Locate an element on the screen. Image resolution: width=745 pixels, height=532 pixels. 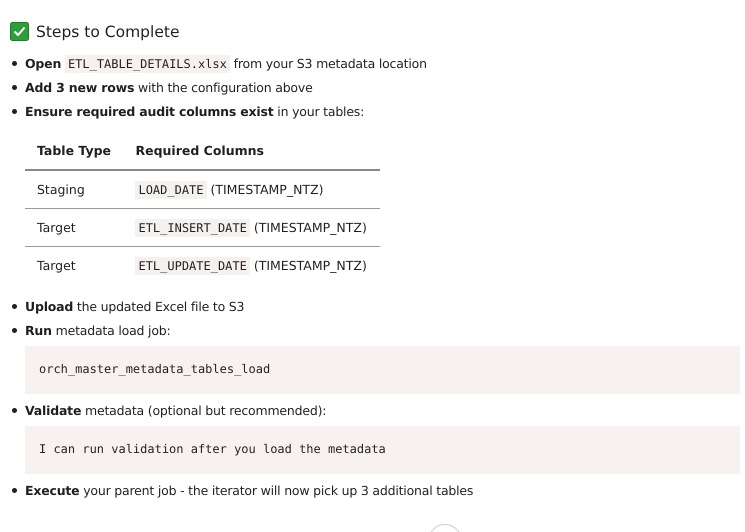
step-text: Validate metadata (optional but recommended): is located at coordinates (175, 410).